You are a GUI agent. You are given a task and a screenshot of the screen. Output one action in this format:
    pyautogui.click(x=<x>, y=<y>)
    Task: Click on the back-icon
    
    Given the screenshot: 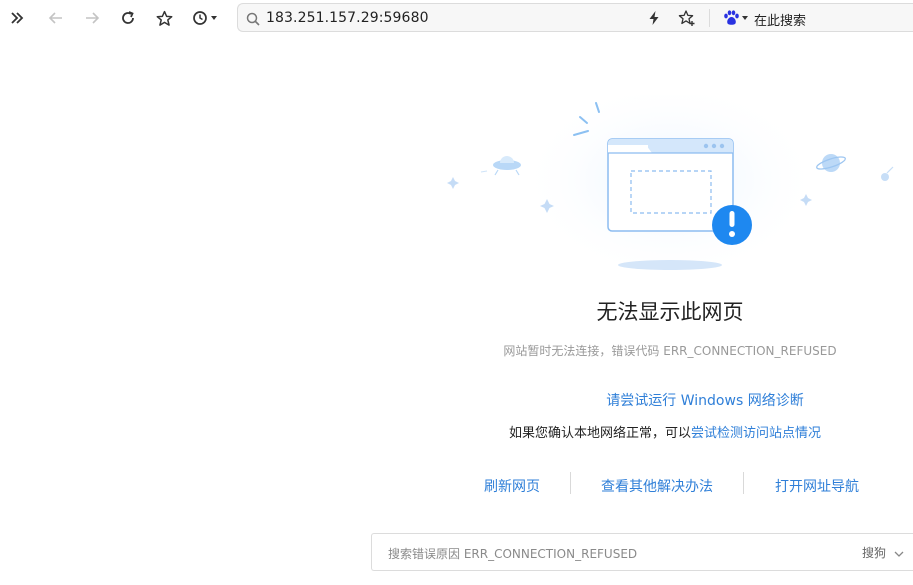 What is the action you would take?
    pyautogui.click(x=56, y=18)
    